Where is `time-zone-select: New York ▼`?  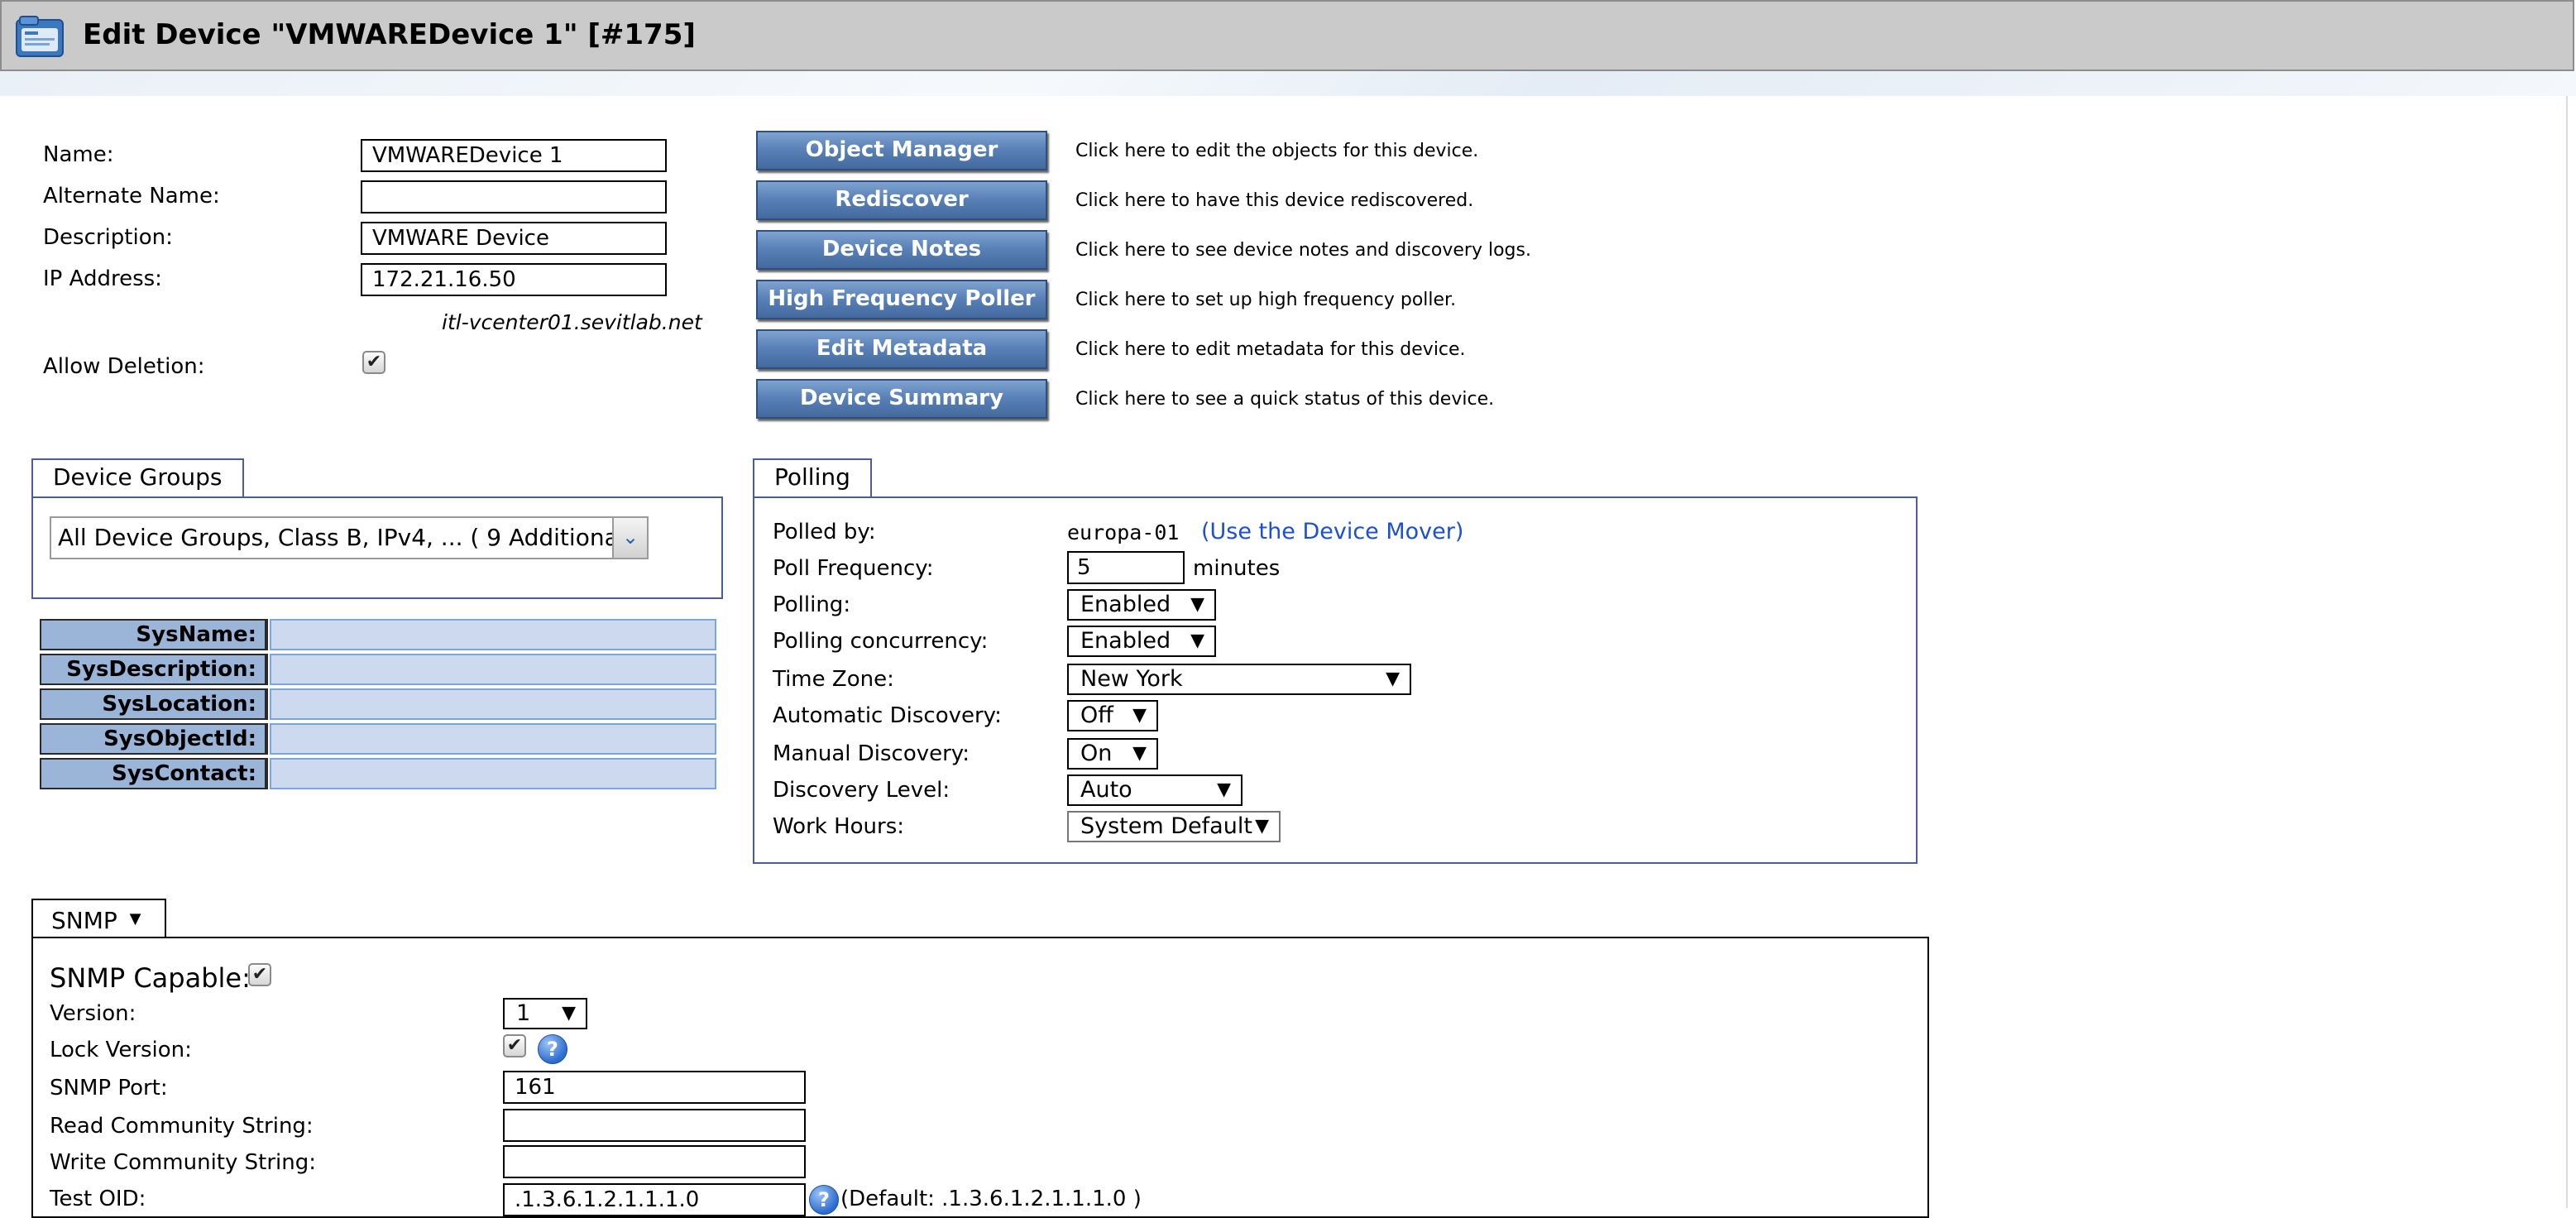
time-zone-select: New York ▼ is located at coordinates (1239, 679).